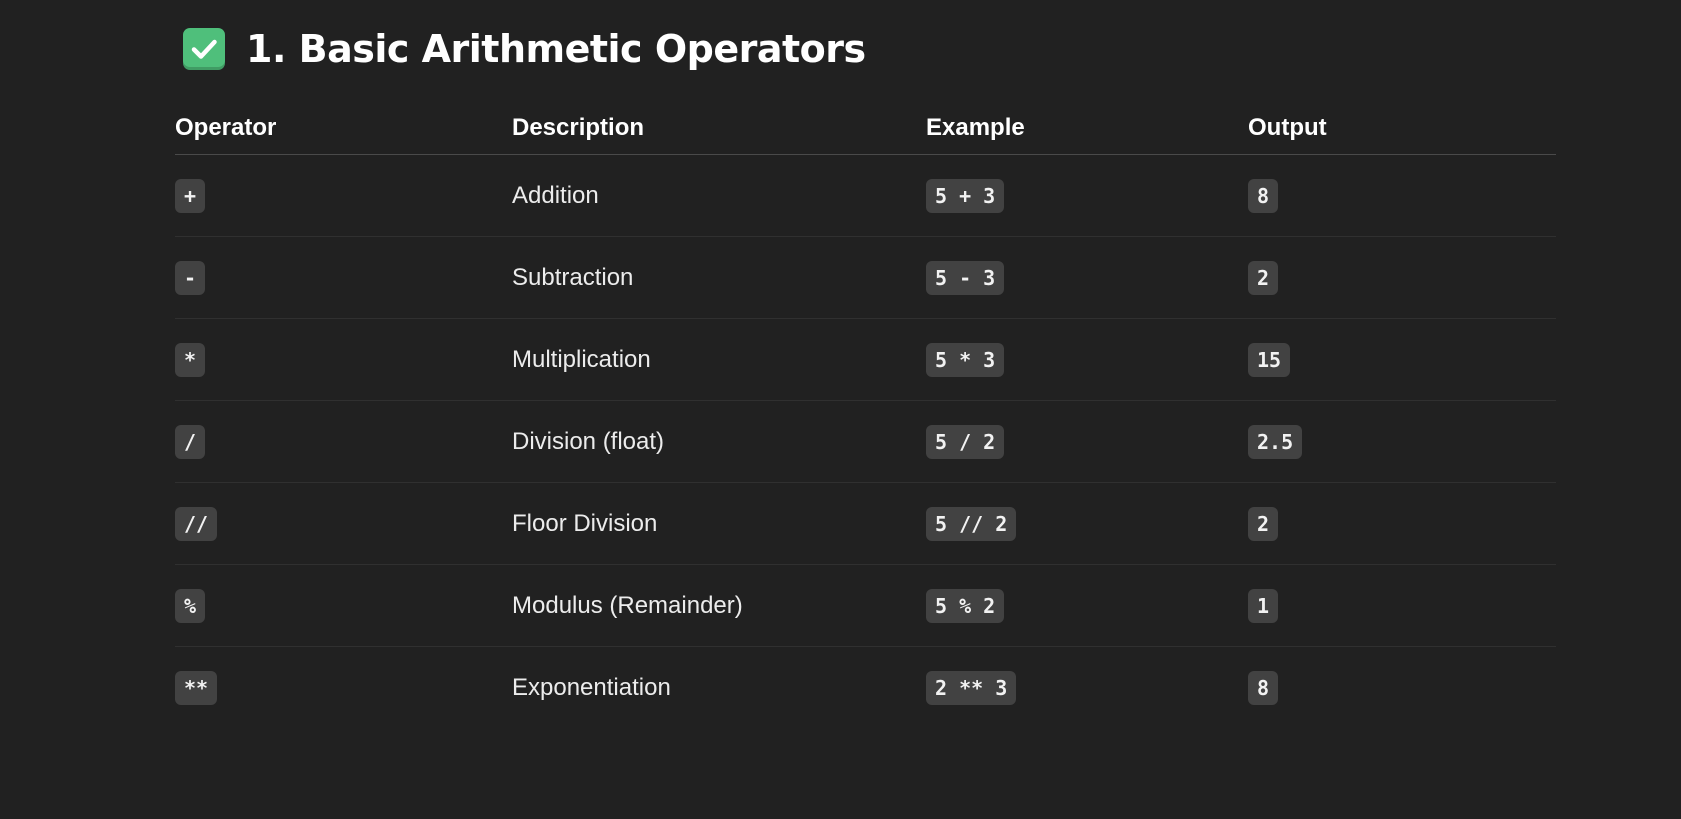 The height and width of the screenshot is (819, 1681). I want to click on example-code: 5 - 3, so click(965, 277).